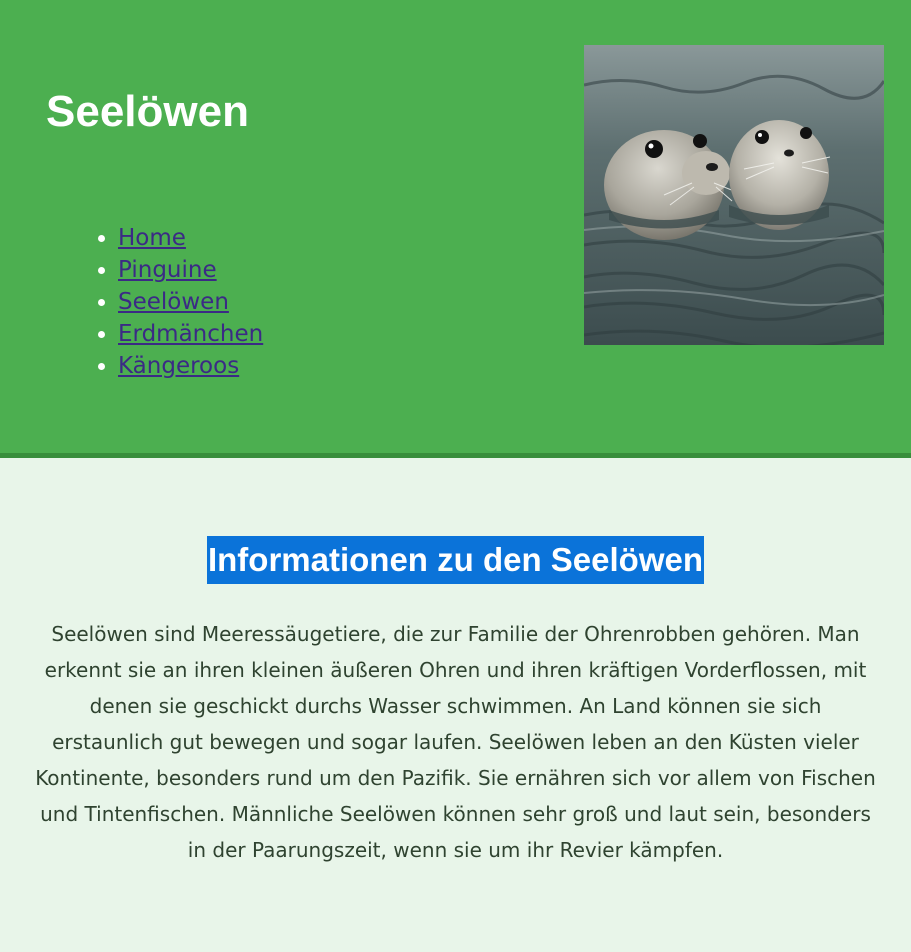 The image size is (911, 952). What do you see at coordinates (455, 560) in the screenshot?
I see `section-heading: Informationen zu den Seelöwen` at bounding box center [455, 560].